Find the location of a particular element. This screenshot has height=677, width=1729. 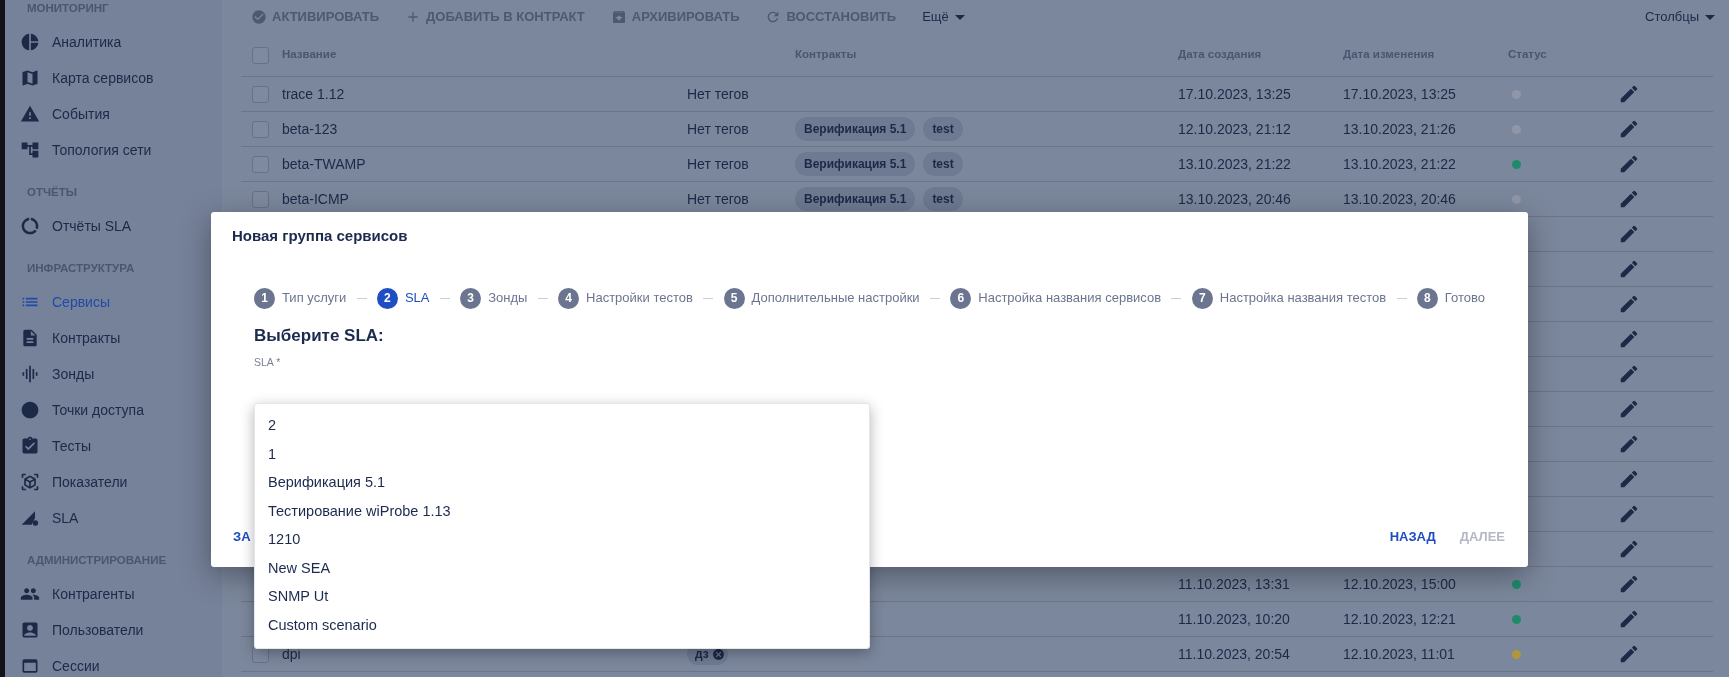

nav-item: Отчёты SLA is located at coordinates (113, 226).